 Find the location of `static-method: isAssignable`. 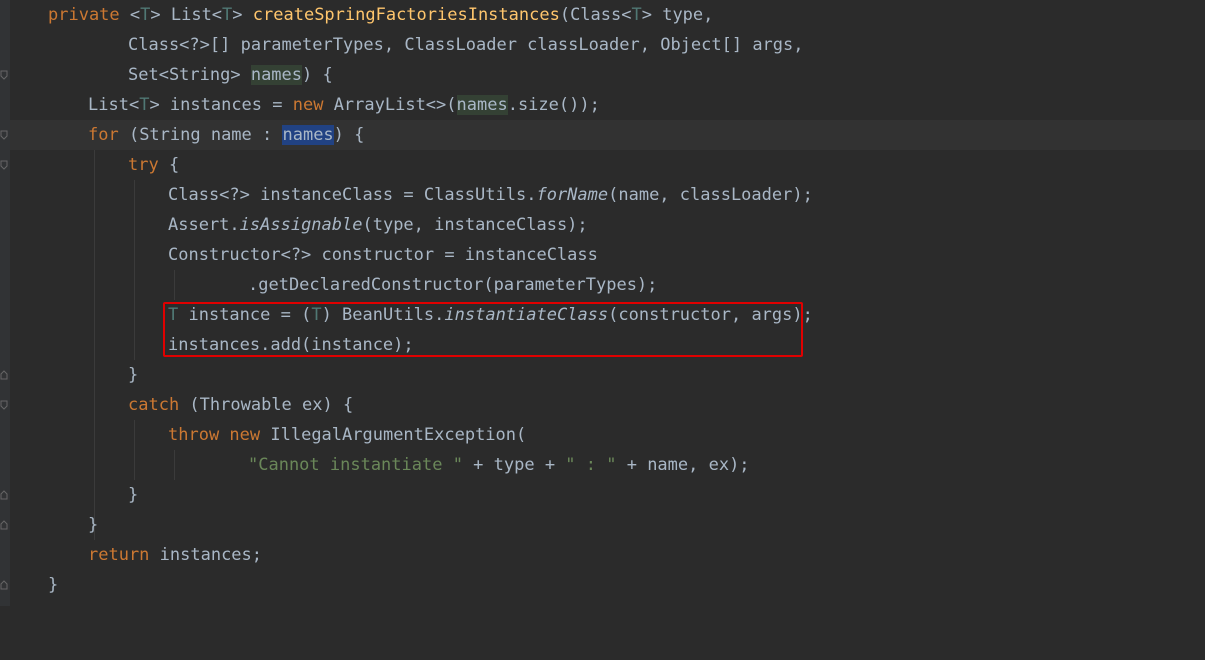

static-method: isAssignable is located at coordinates (301, 225).